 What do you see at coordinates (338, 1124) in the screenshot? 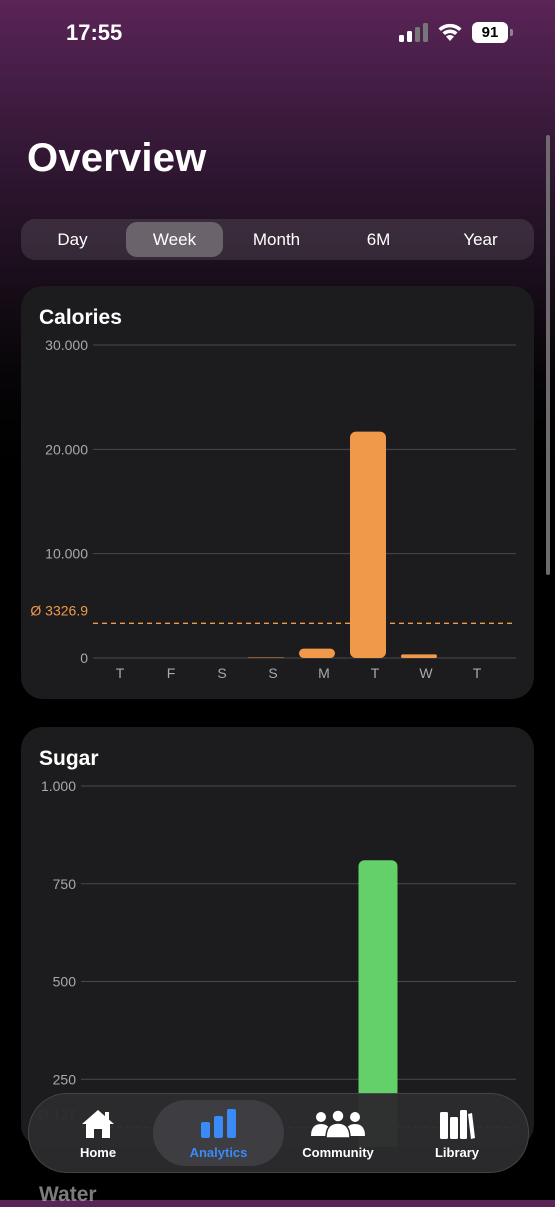
I see `people-icon` at bounding box center [338, 1124].